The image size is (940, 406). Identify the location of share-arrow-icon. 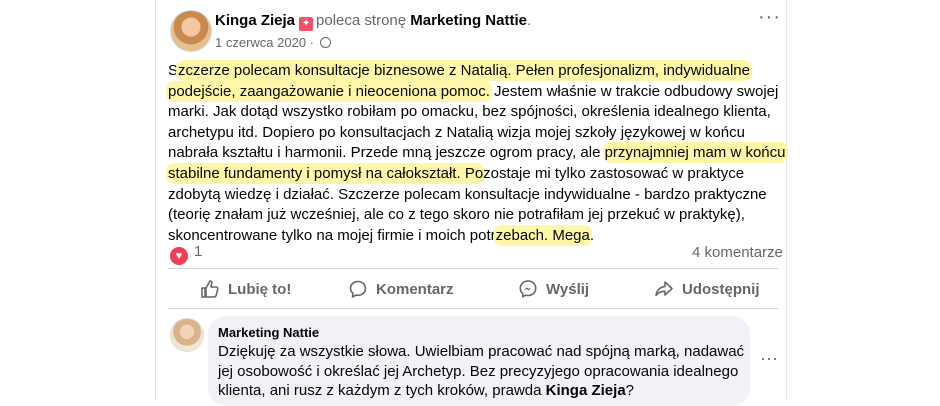
(664, 289).